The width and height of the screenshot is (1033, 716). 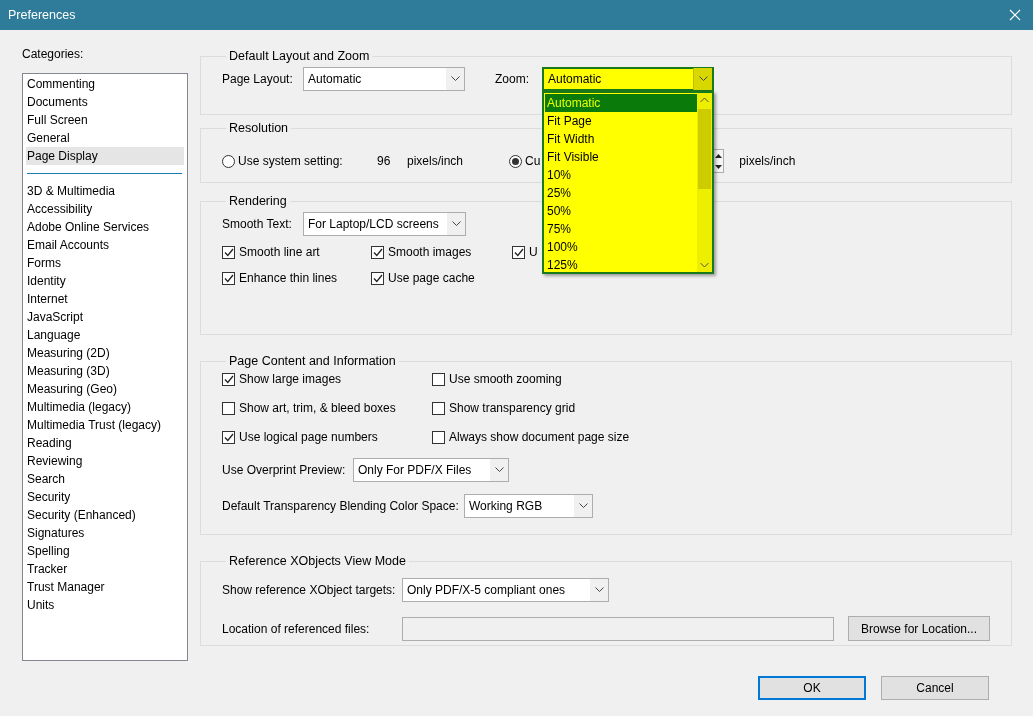 I want to click on zoom-option: 25%, so click(x=621, y=193).